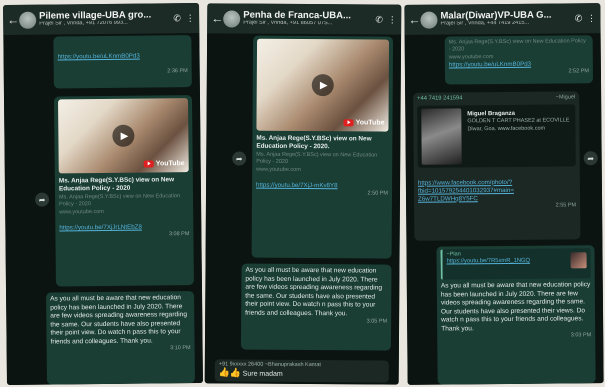  I want to click on reply-text: Sure madam, so click(262, 374).